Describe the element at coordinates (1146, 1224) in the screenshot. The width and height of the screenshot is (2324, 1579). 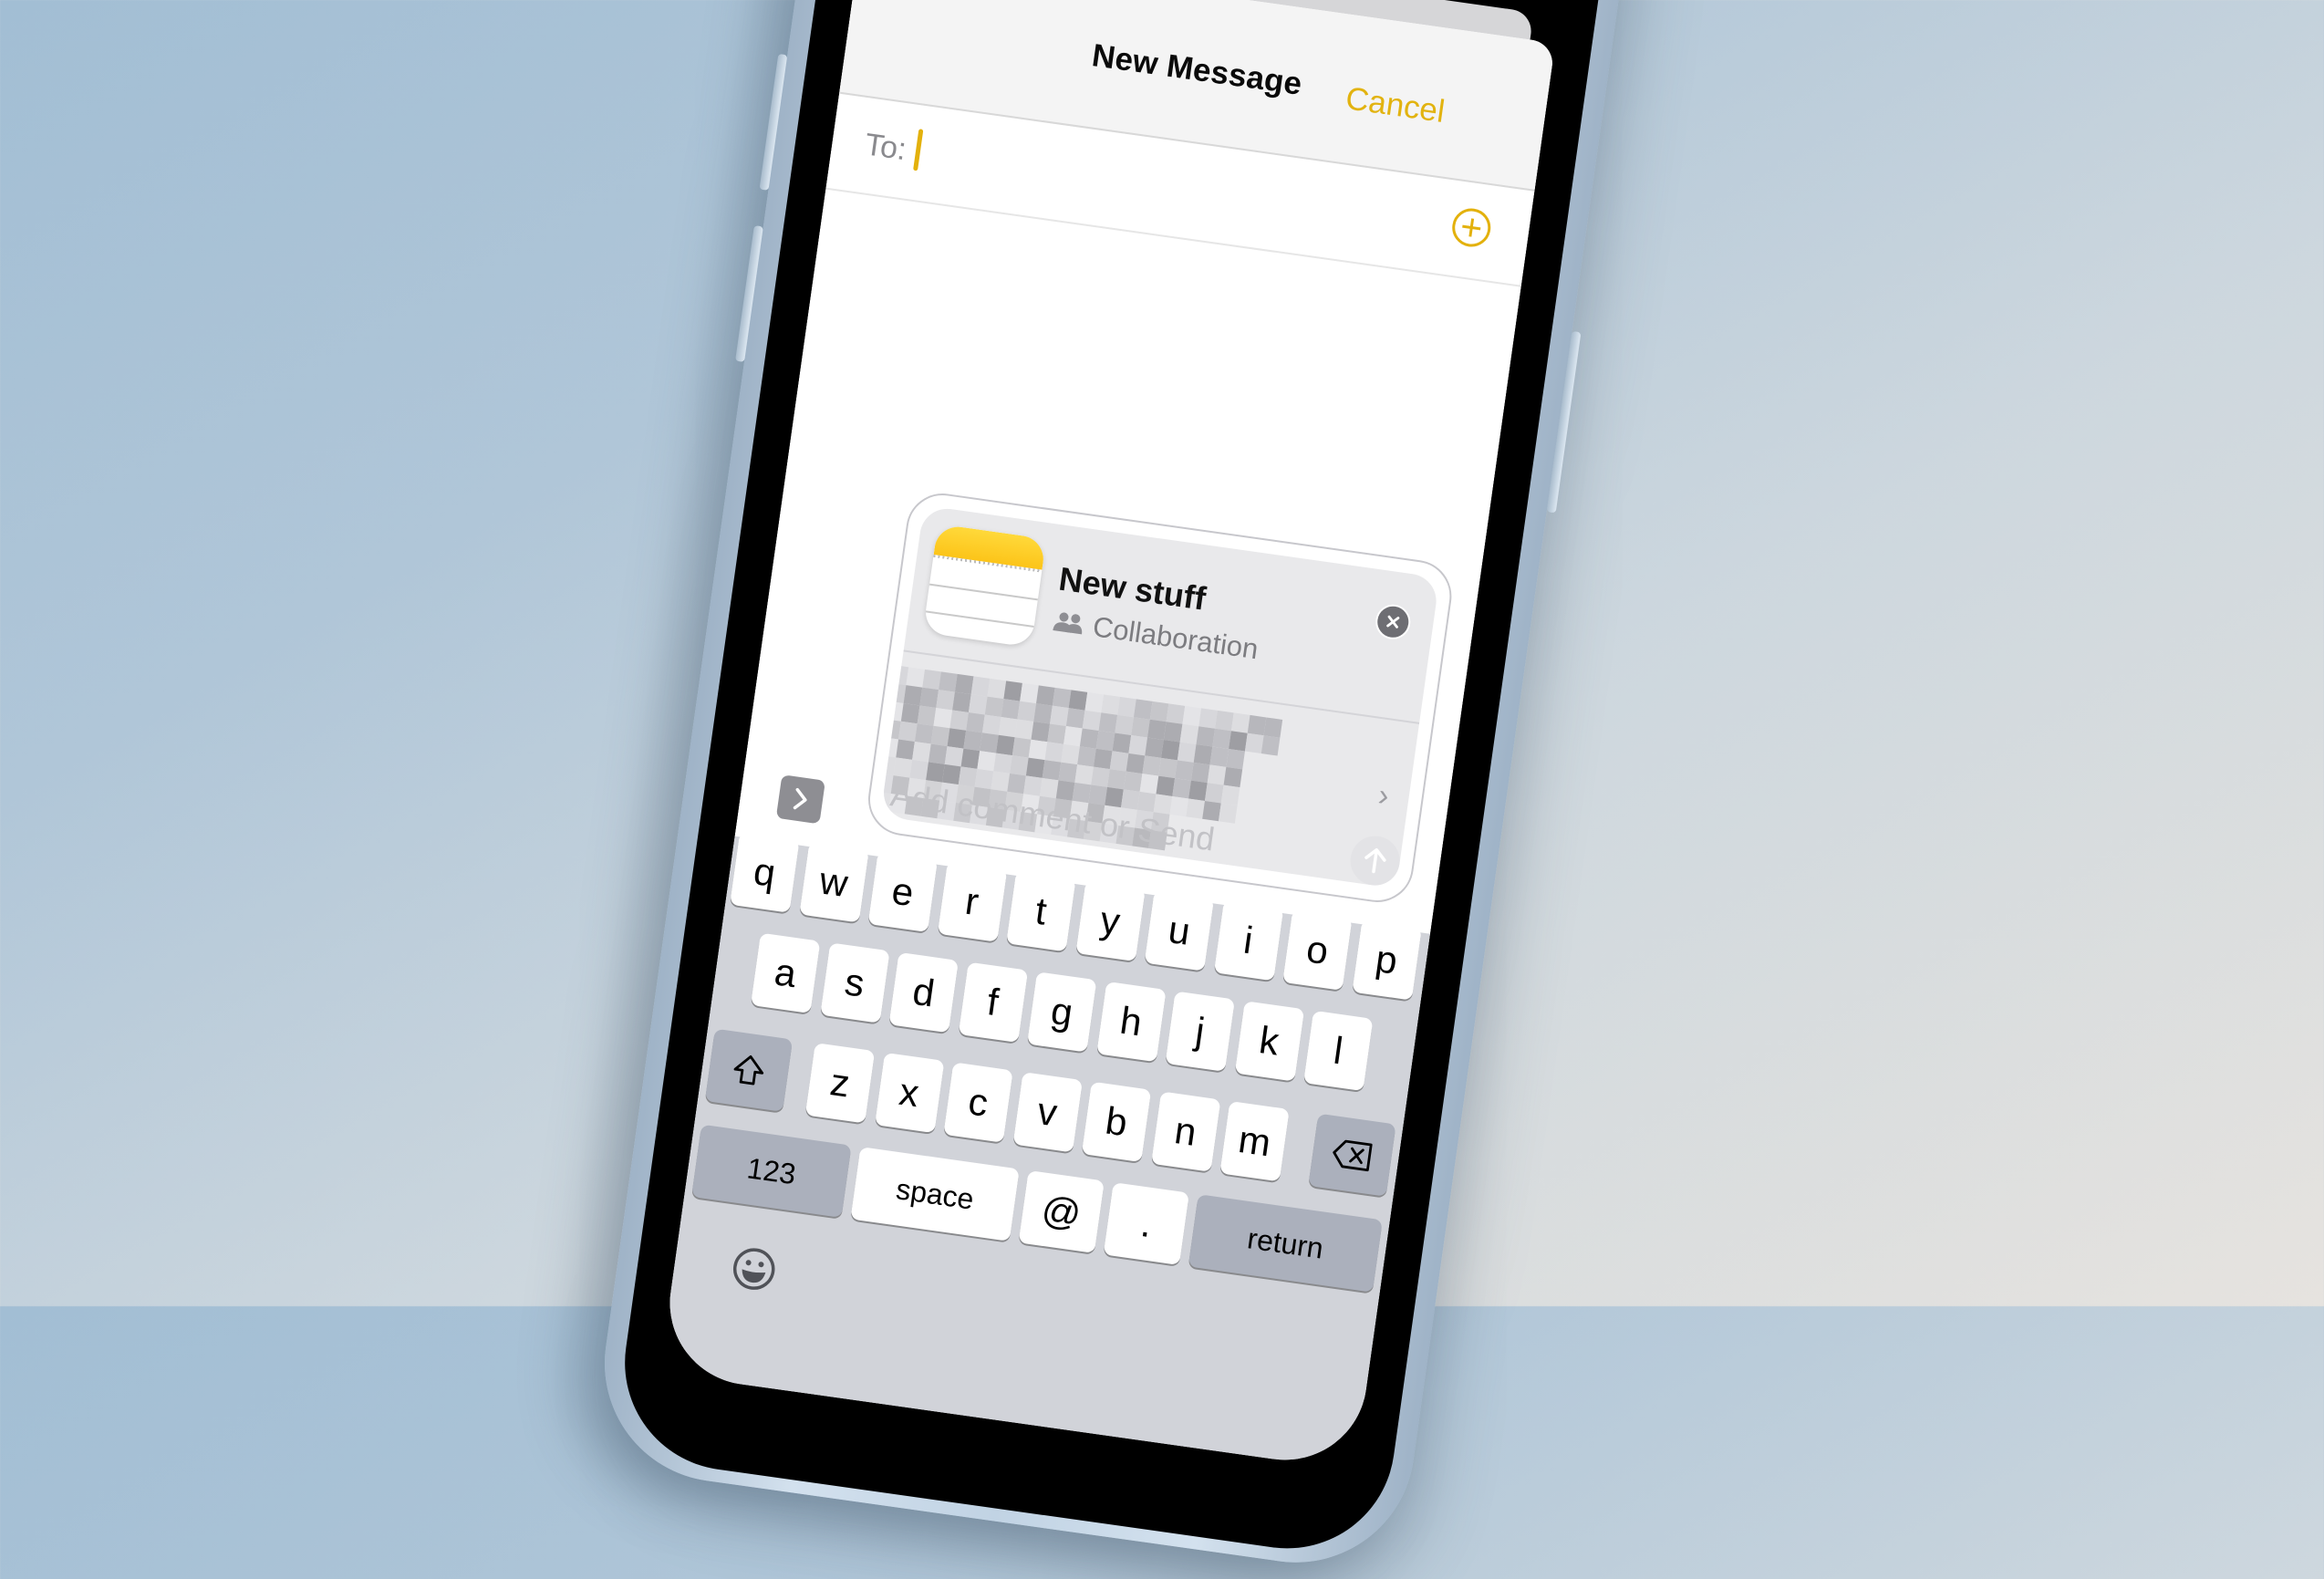
I see `period-key: .` at that location.